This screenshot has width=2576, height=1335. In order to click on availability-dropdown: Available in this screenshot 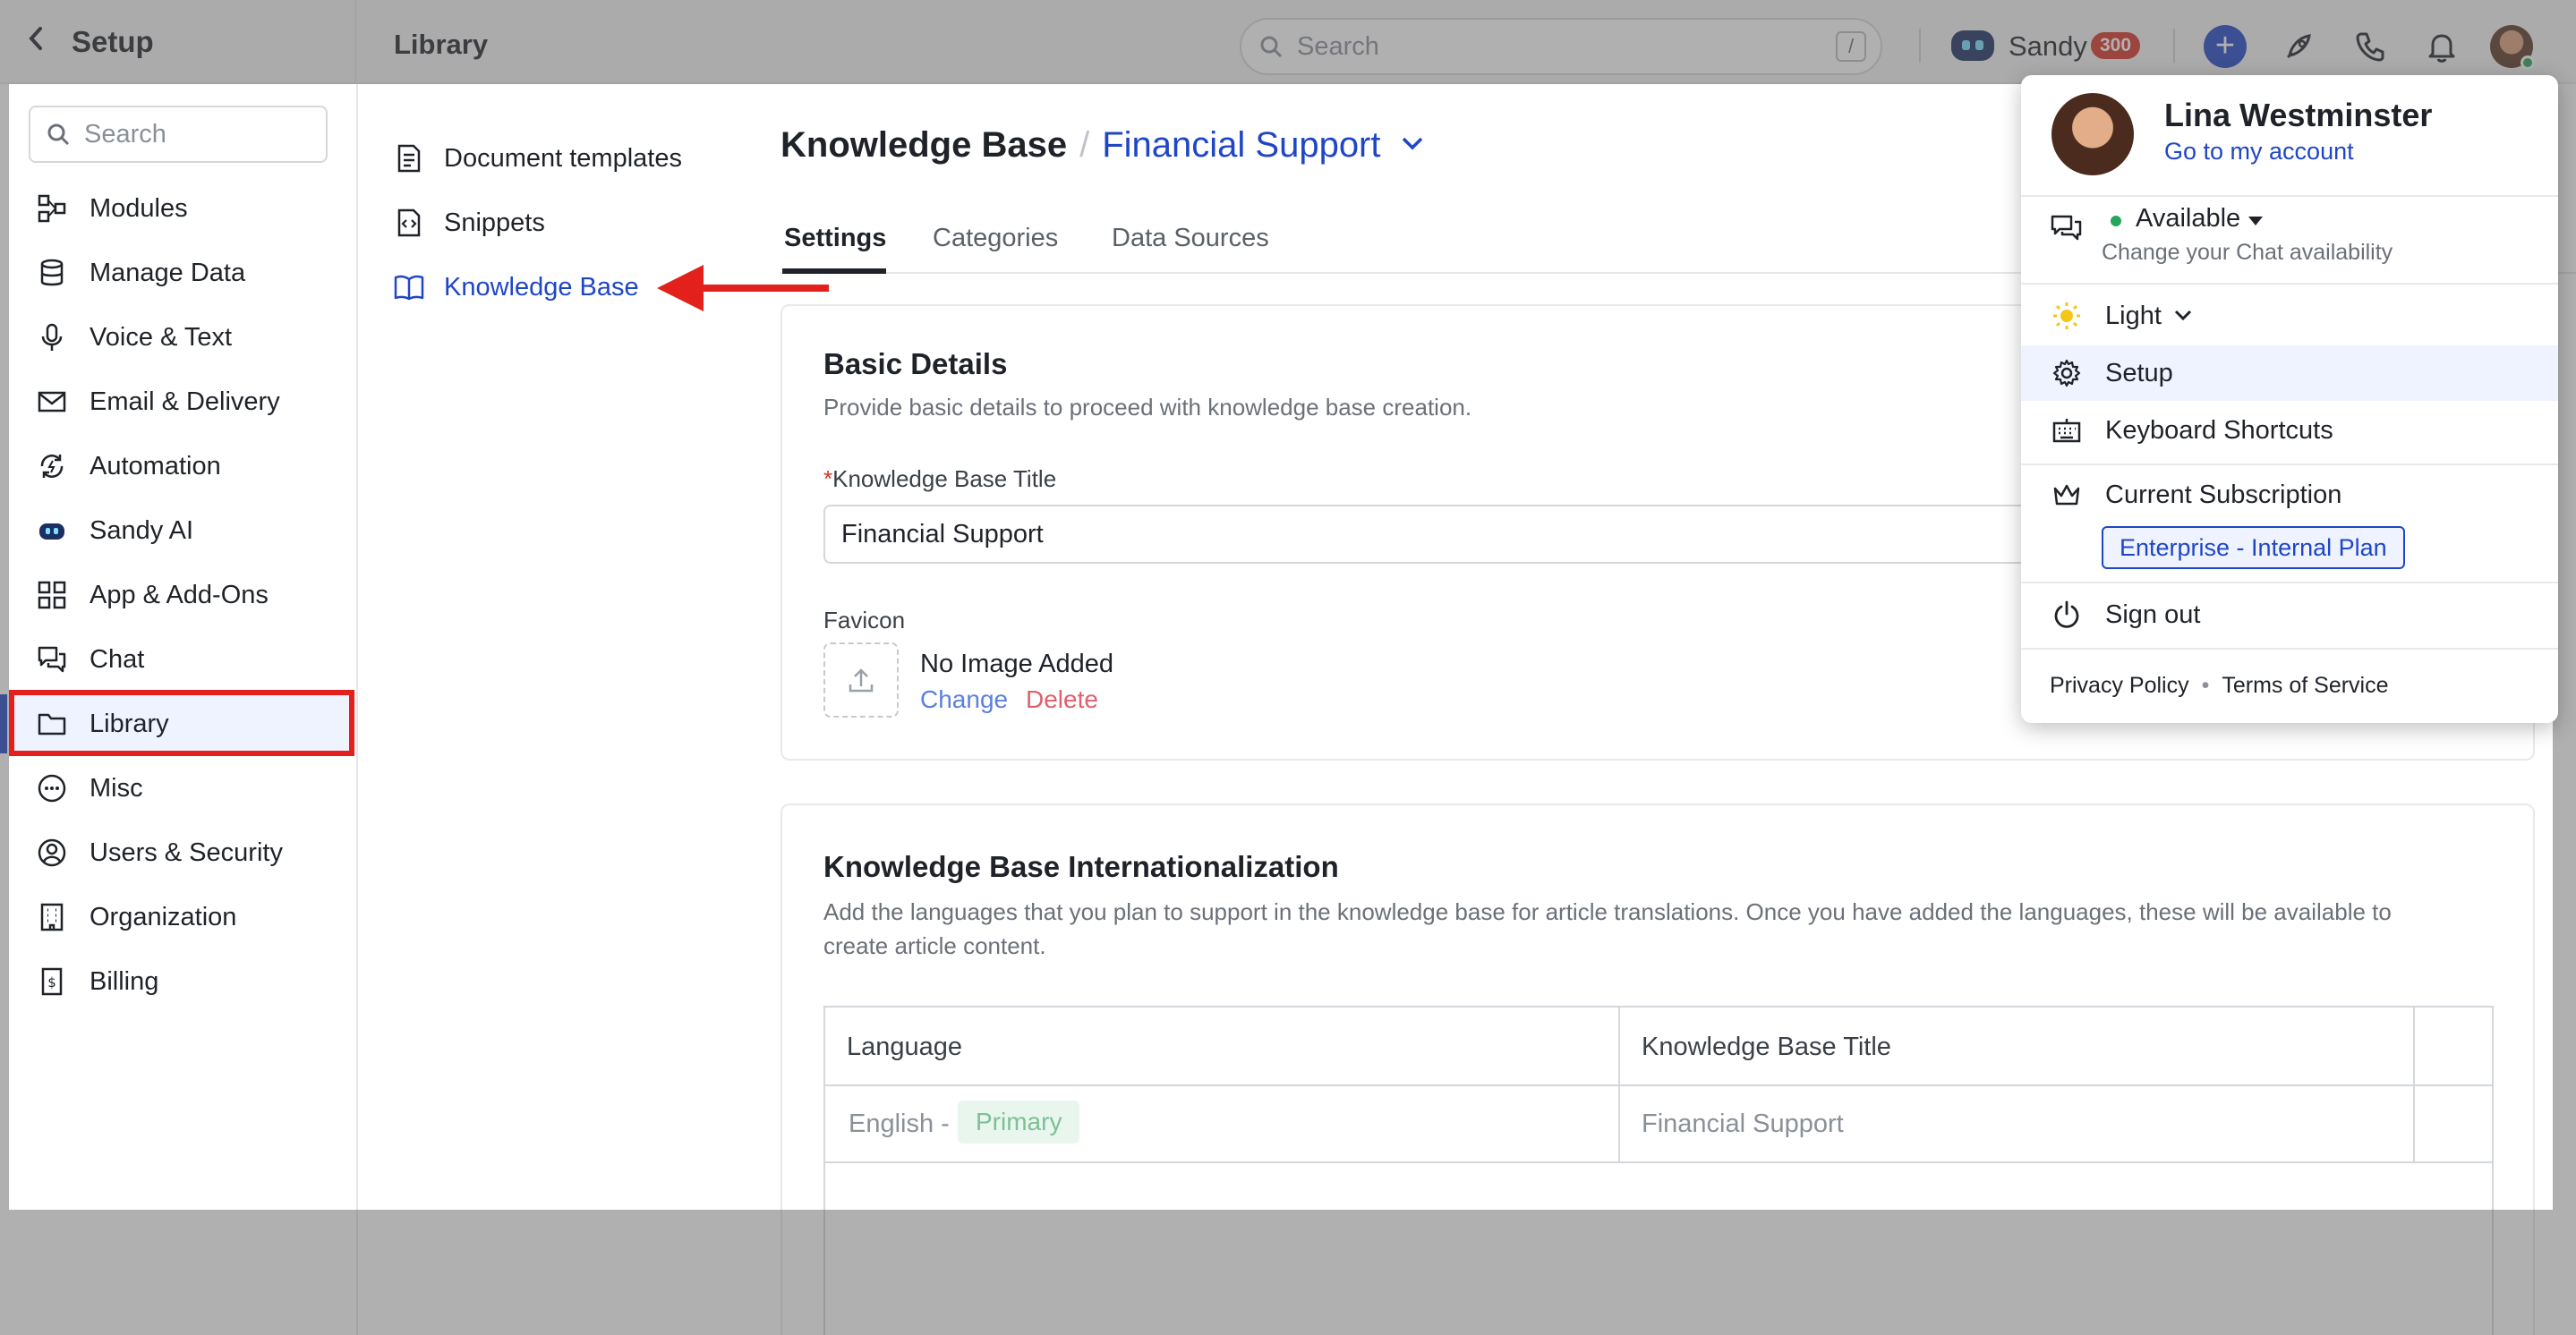, I will do `click(2200, 219)`.